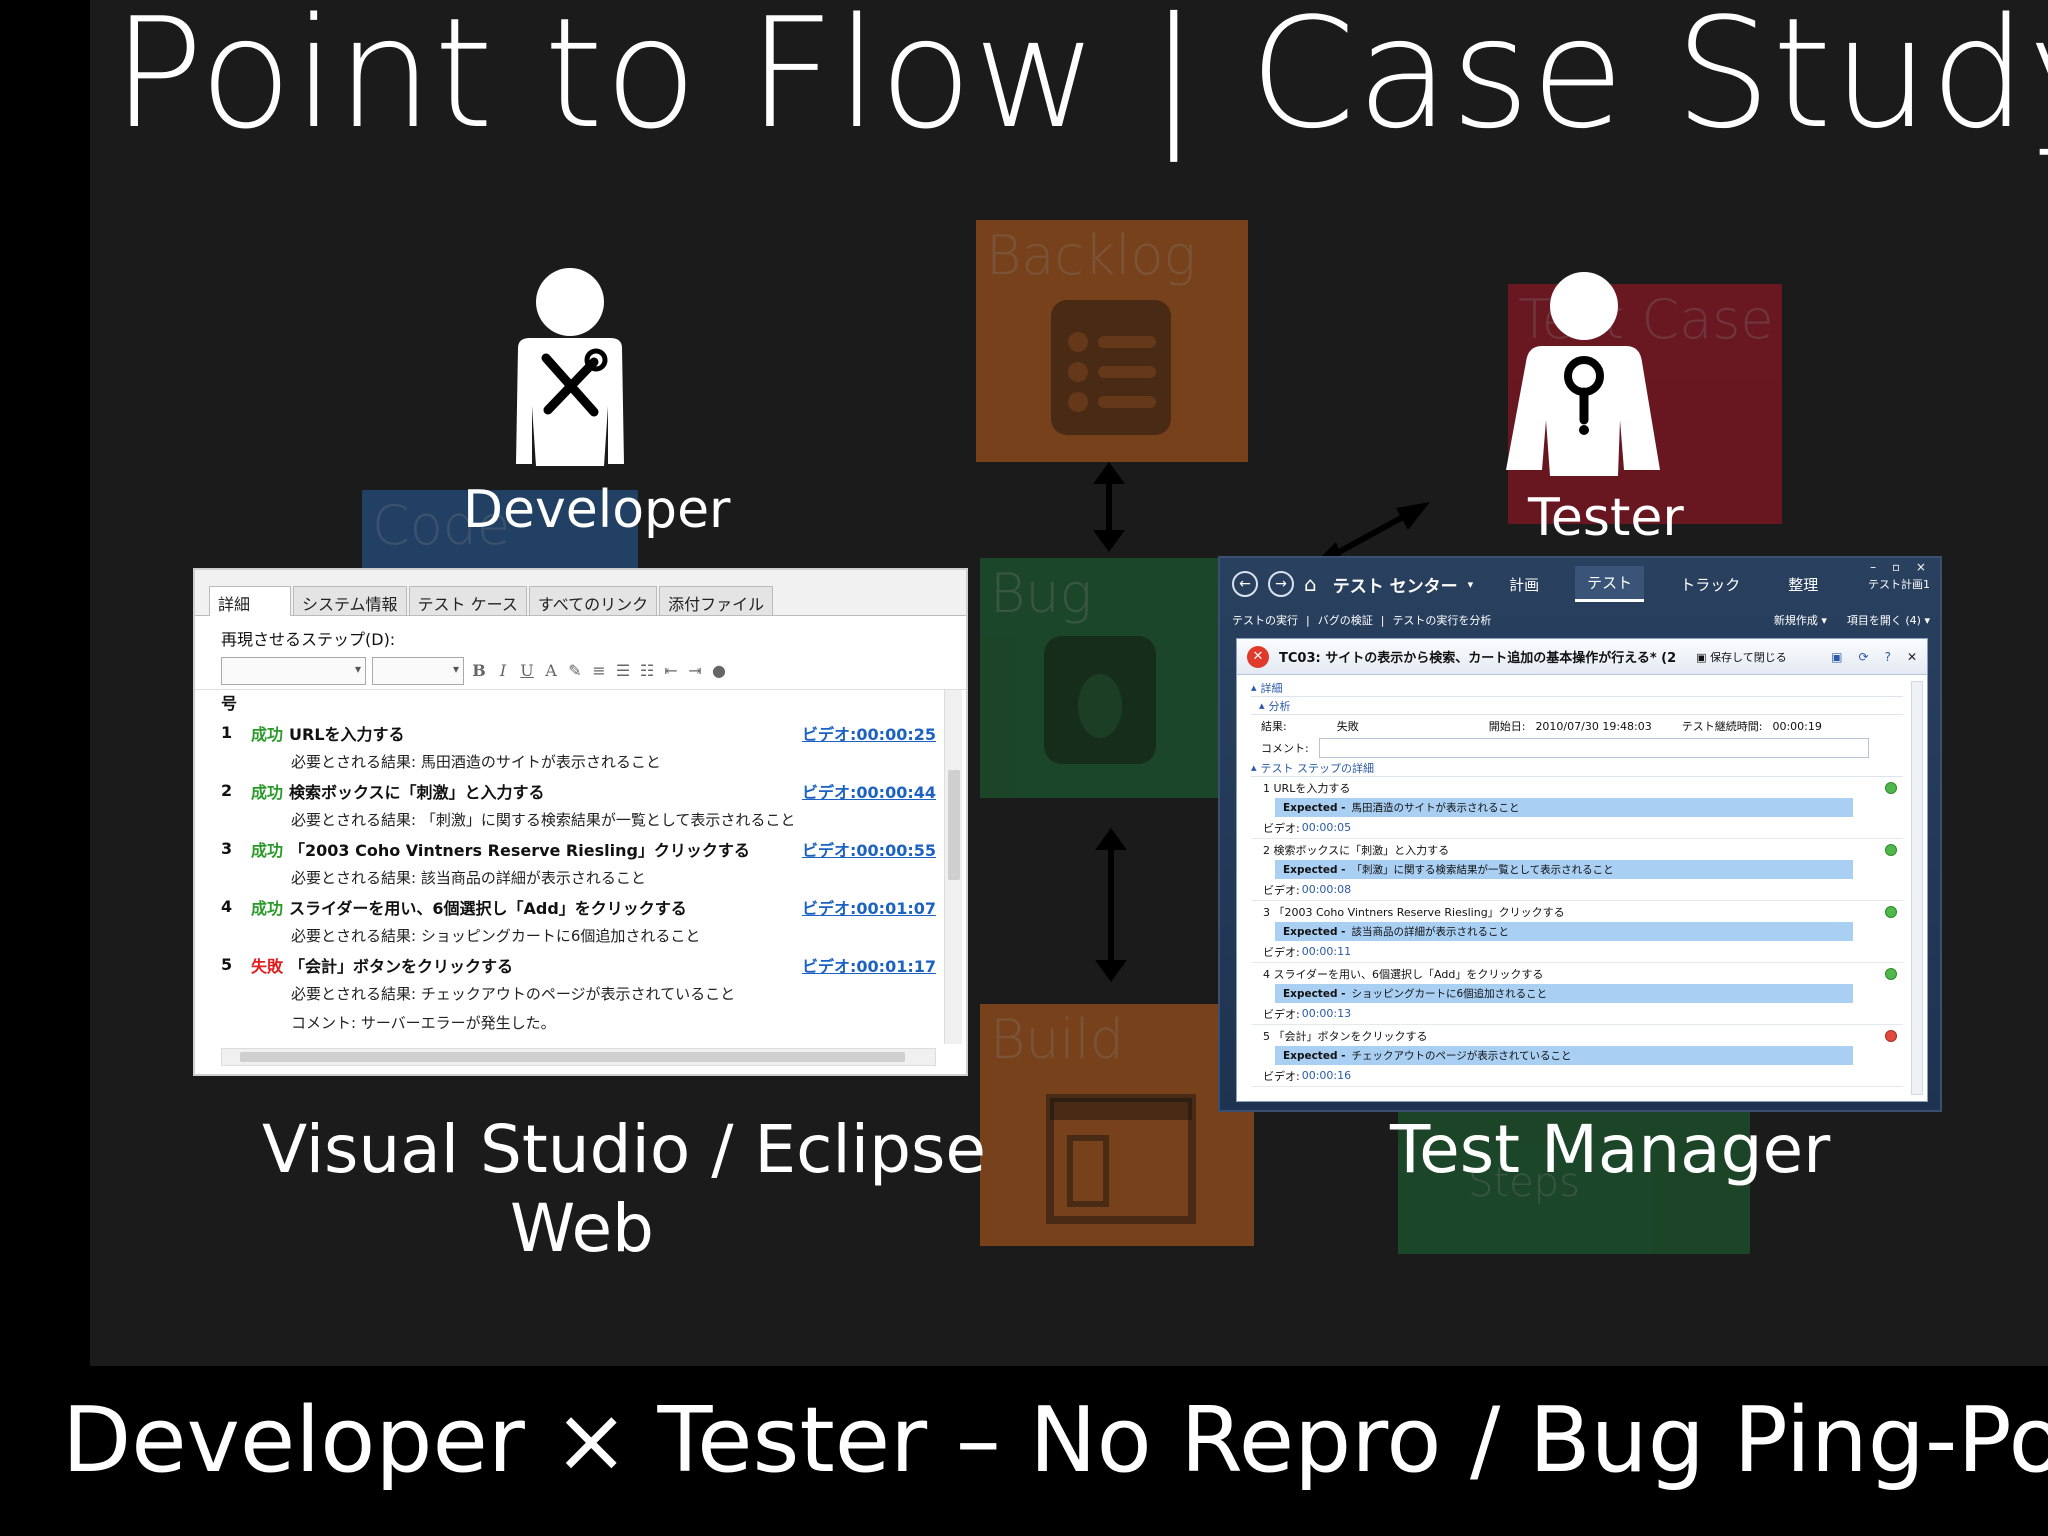 This screenshot has width=2048, height=1536. What do you see at coordinates (293, 670) in the screenshot?
I see `font-family-select` at bounding box center [293, 670].